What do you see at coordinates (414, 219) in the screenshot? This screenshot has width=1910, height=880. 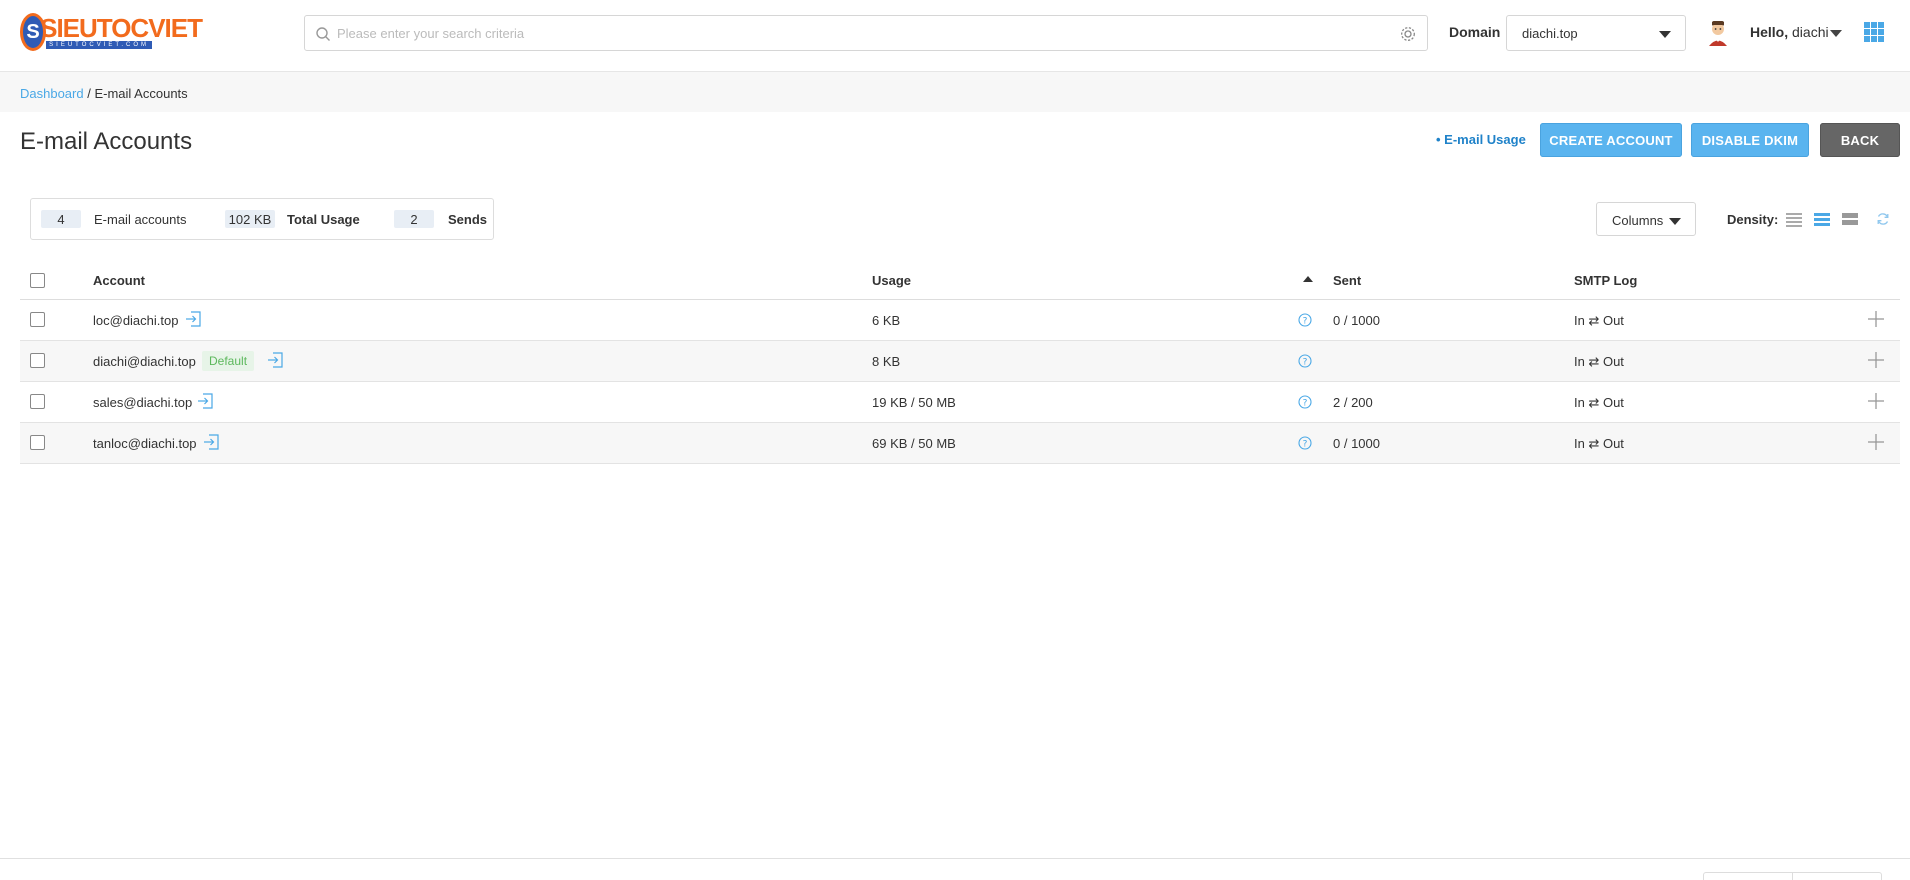 I see `sends-count: 2` at bounding box center [414, 219].